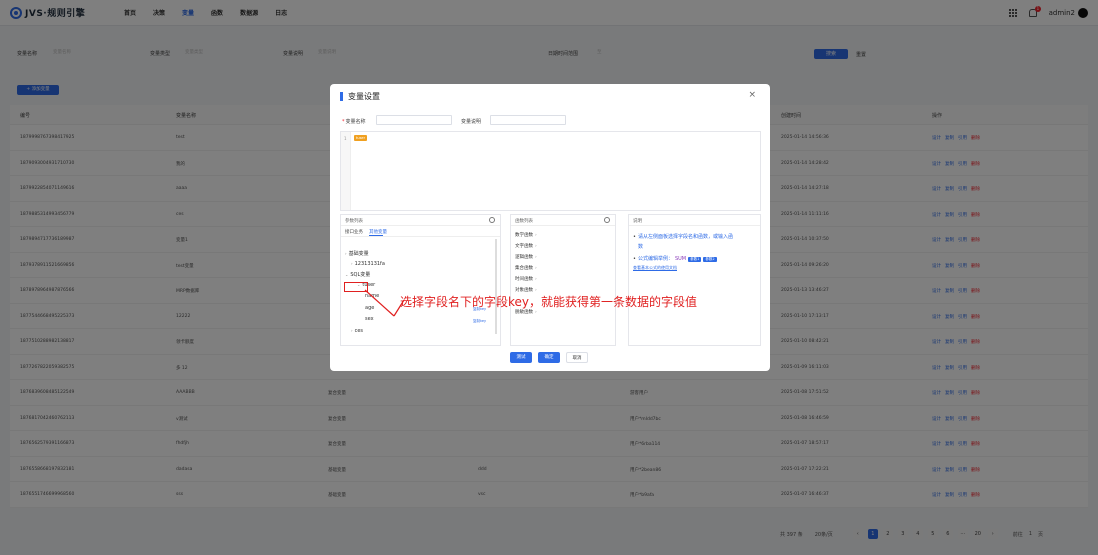 This screenshot has width=1098, height=555. Describe the element at coordinates (675, 259) in the screenshot. I see `note-line-2: • 公式编辑举例： SUM 参数1 参数2` at that location.